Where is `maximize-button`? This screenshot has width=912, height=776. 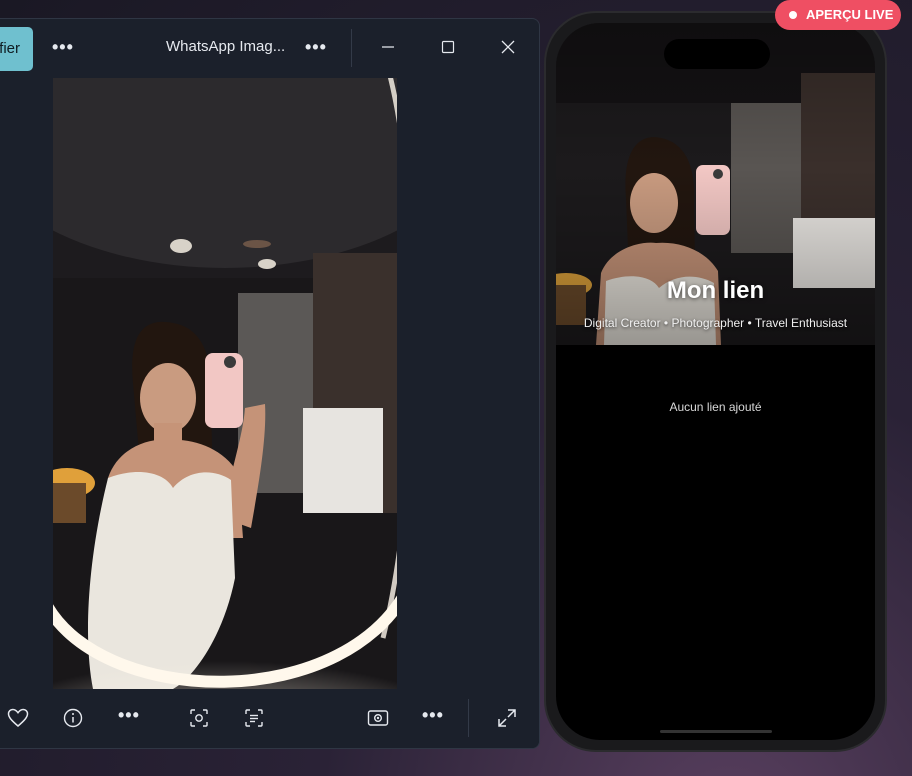
maximize-button is located at coordinates (448, 47).